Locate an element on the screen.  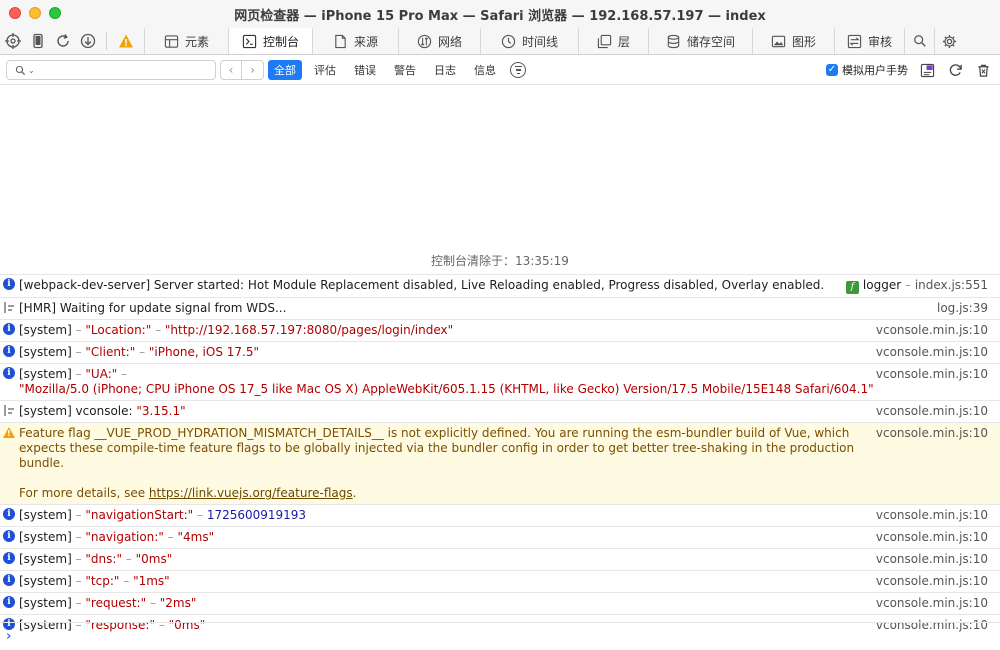
tab-label: 图形 is located at coordinates (803, 41).